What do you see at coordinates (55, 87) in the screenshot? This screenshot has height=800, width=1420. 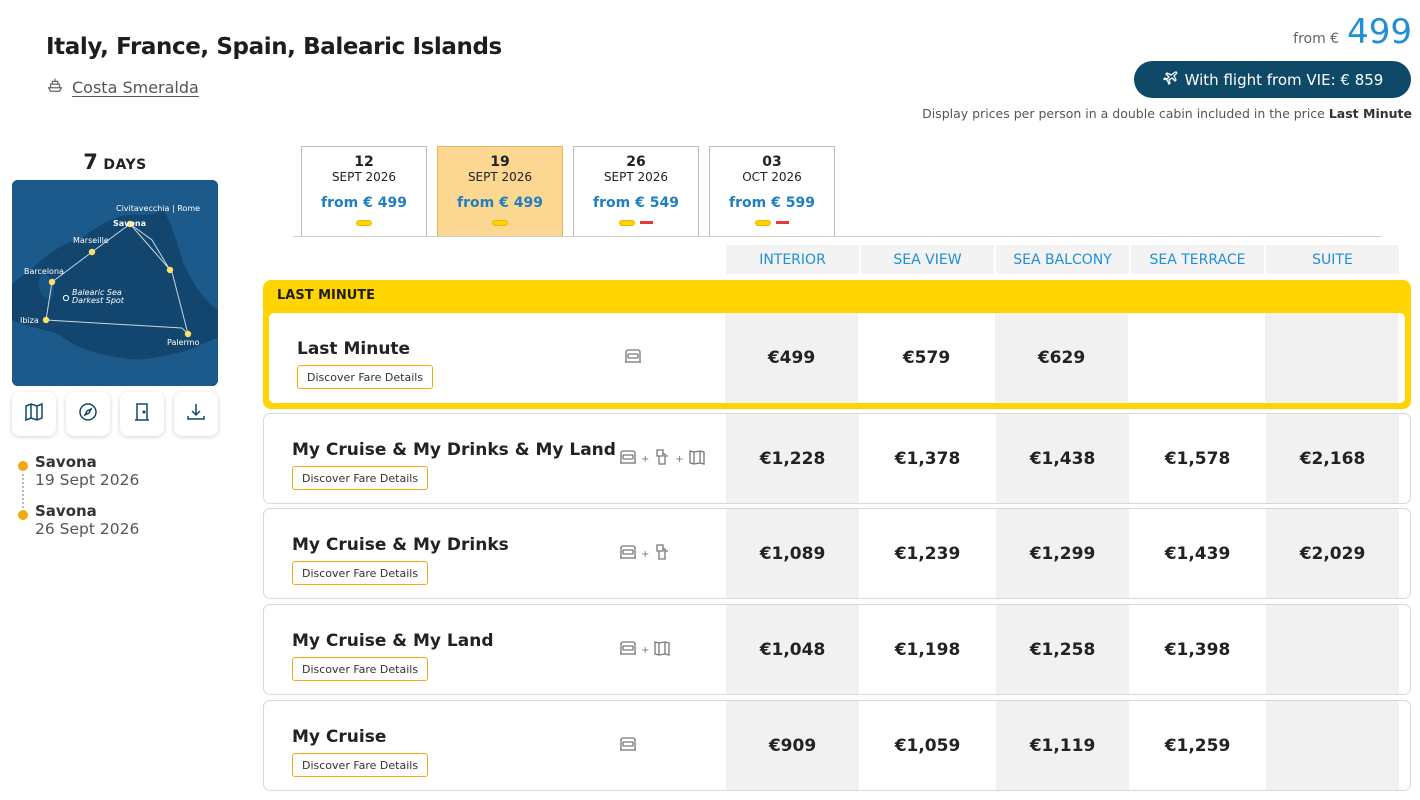 I see `ship-icon` at bounding box center [55, 87].